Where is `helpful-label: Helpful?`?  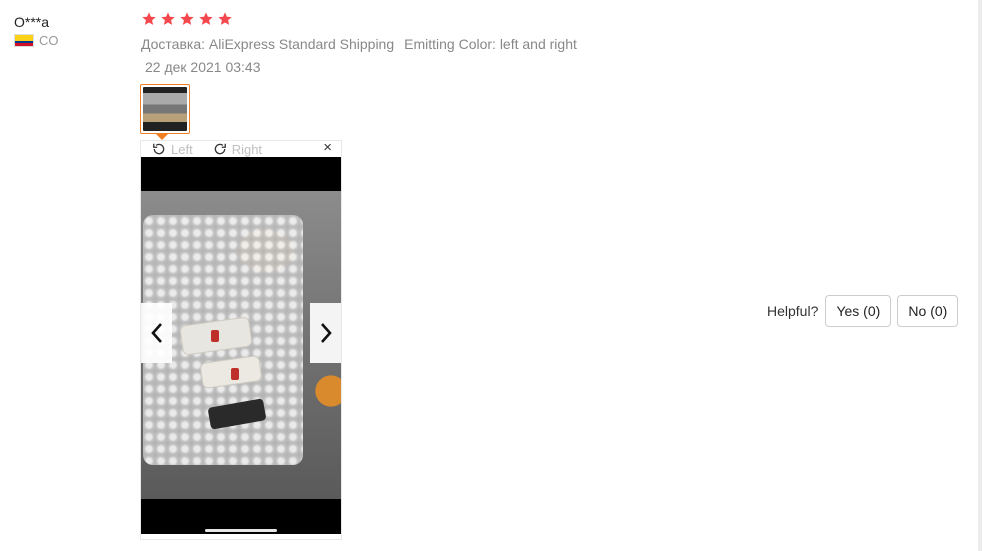 helpful-label: Helpful? is located at coordinates (793, 311).